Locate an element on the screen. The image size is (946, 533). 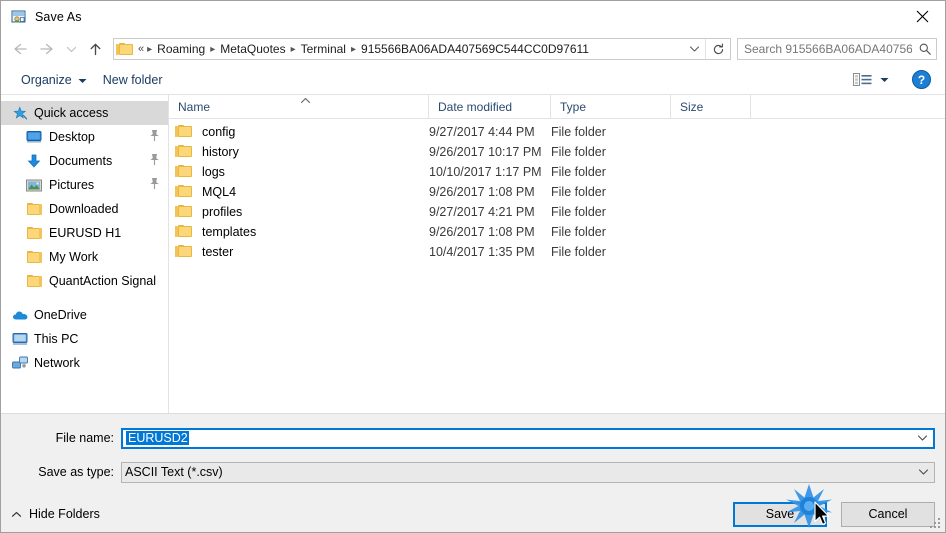
table-row: MQL4 9/26/2017 1:08 PM File folder is located at coordinates (557, 192).